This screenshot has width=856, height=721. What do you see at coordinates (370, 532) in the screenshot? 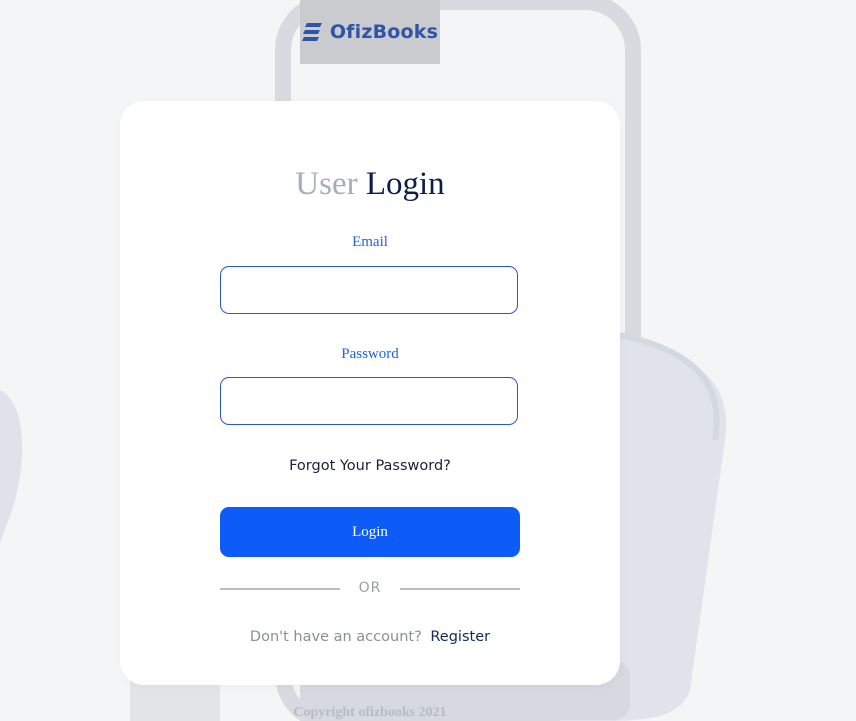
I see `login-button: Login` at bounding box center [370, 532].